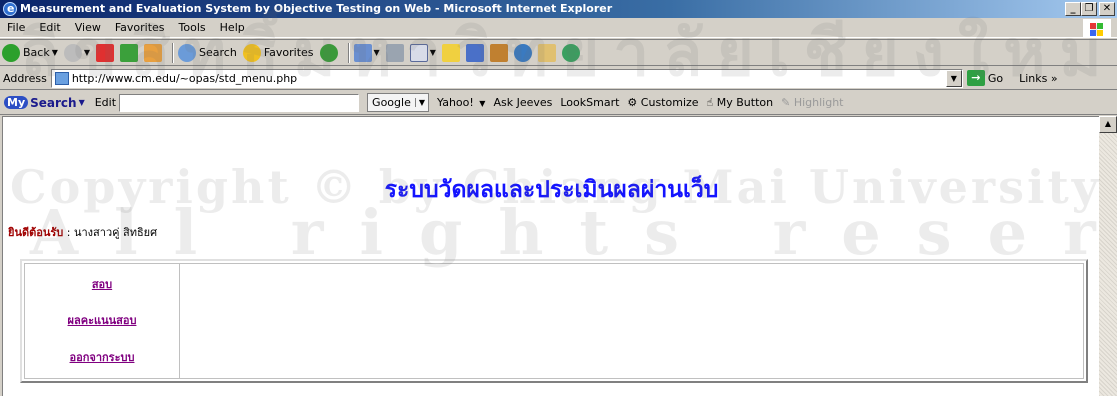  I want to click on stop-icon, so click(105, 52).